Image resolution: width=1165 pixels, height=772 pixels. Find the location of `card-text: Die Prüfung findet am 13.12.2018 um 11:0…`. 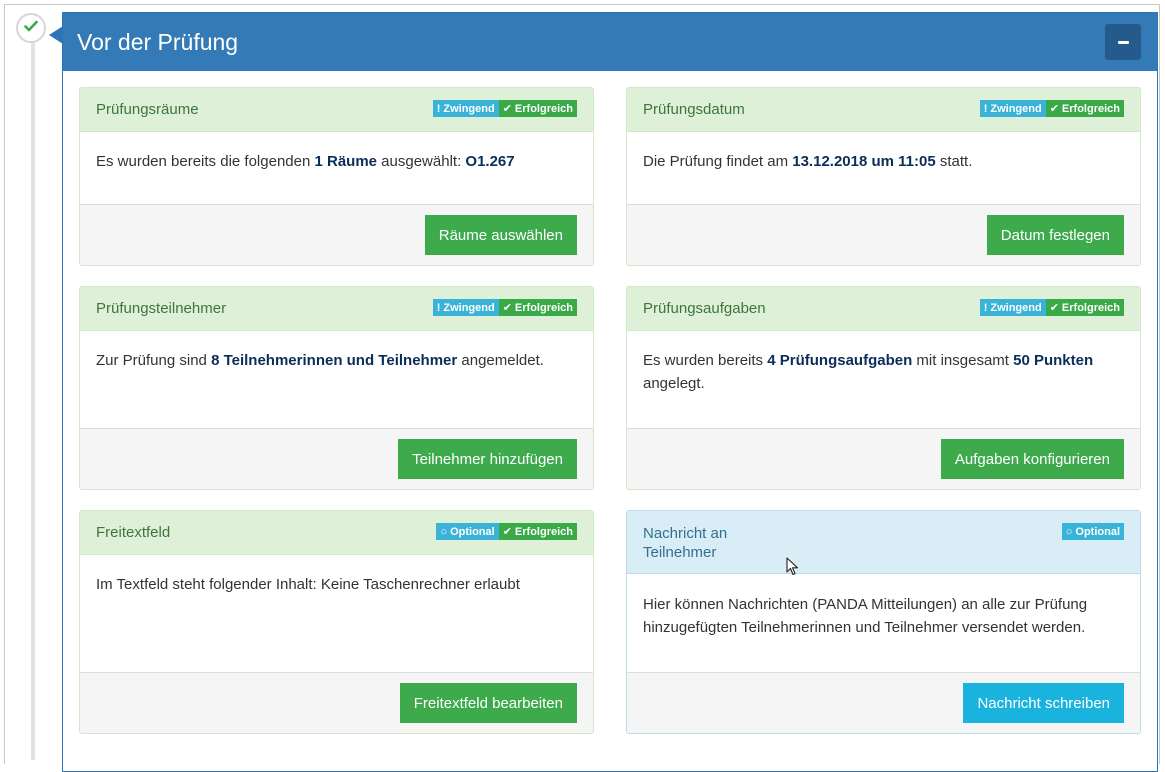

card-text: Die Prüfung findet am 13.12.2018 um 11:0… is located at coordinates (808, 161).